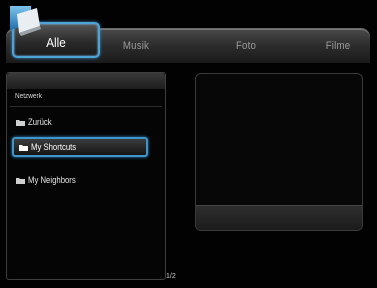 This screenshot has height=288, width=377. What do you see at coordinates (86, 106) in the screenshot?
I see `divider` at bounding box center [86, 106].